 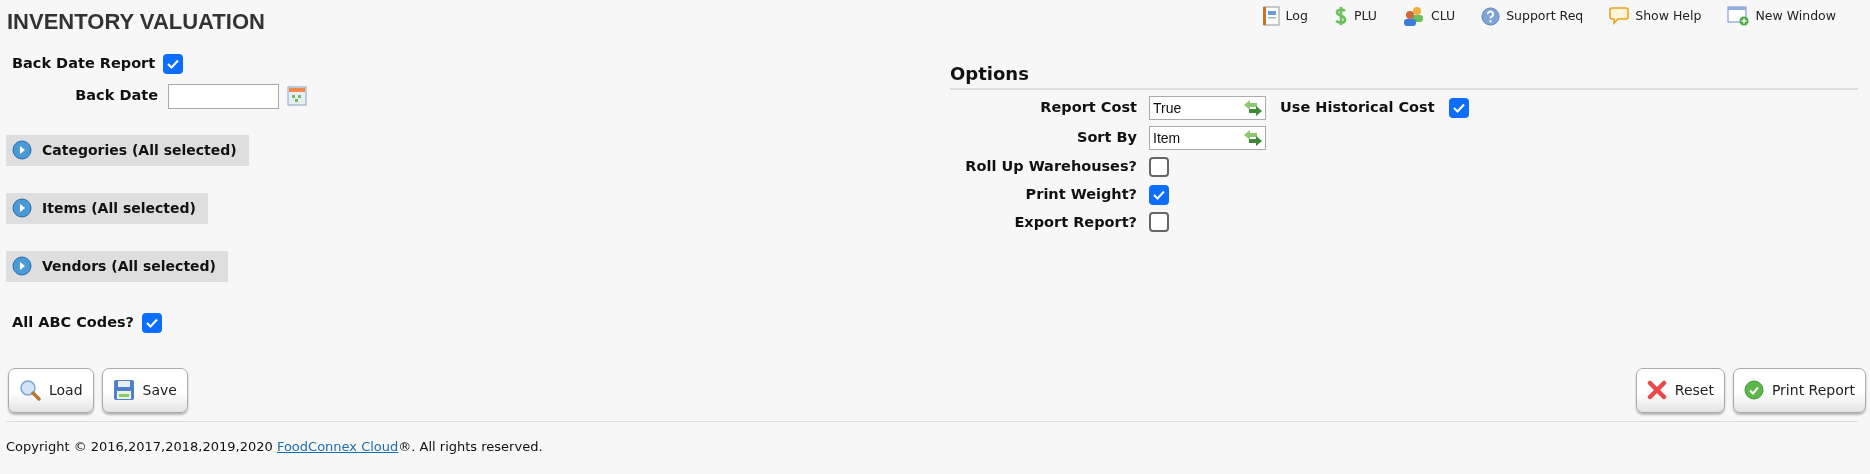 I want to click on section-title: Options, so click(x=1404, y=75).